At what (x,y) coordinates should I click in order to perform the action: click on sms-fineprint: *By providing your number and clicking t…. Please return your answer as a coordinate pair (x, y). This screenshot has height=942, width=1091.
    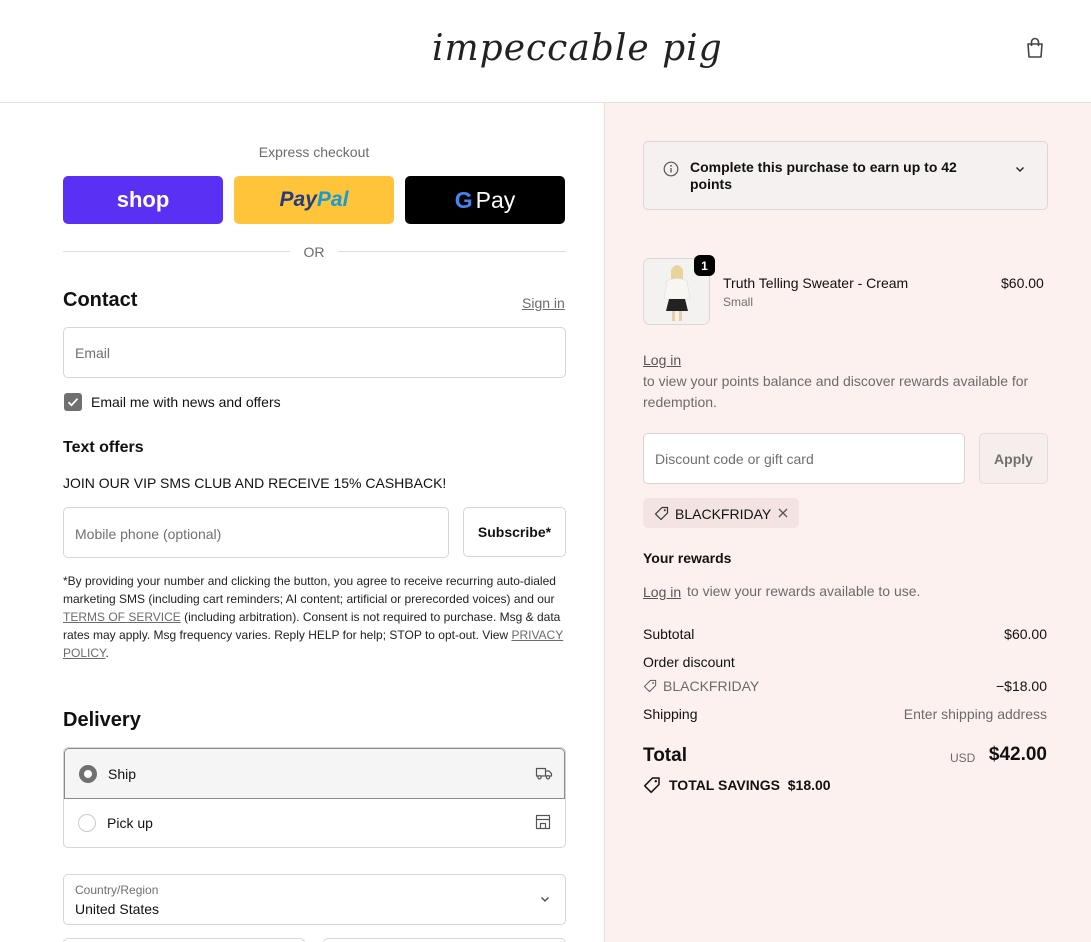
    Looking at the image, I should click on (315, 617).